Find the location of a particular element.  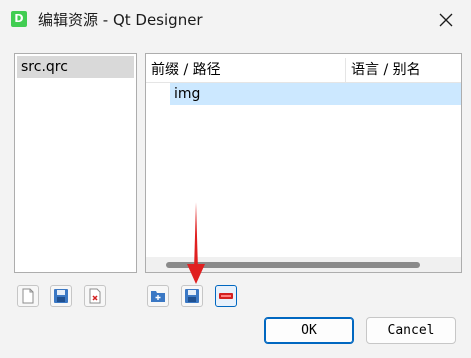

remove-resource-file-button is located at coordinates (95, 296).